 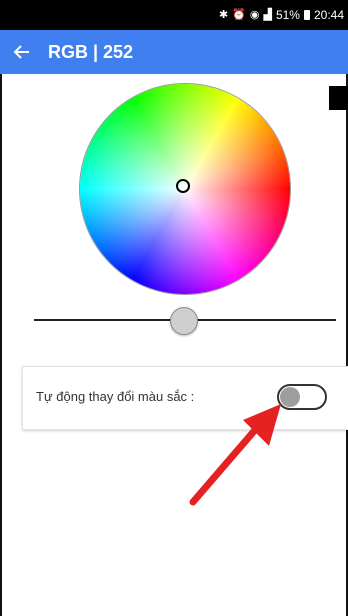 I want to click on battery-percent: 51%, so click(x=287, y=15).